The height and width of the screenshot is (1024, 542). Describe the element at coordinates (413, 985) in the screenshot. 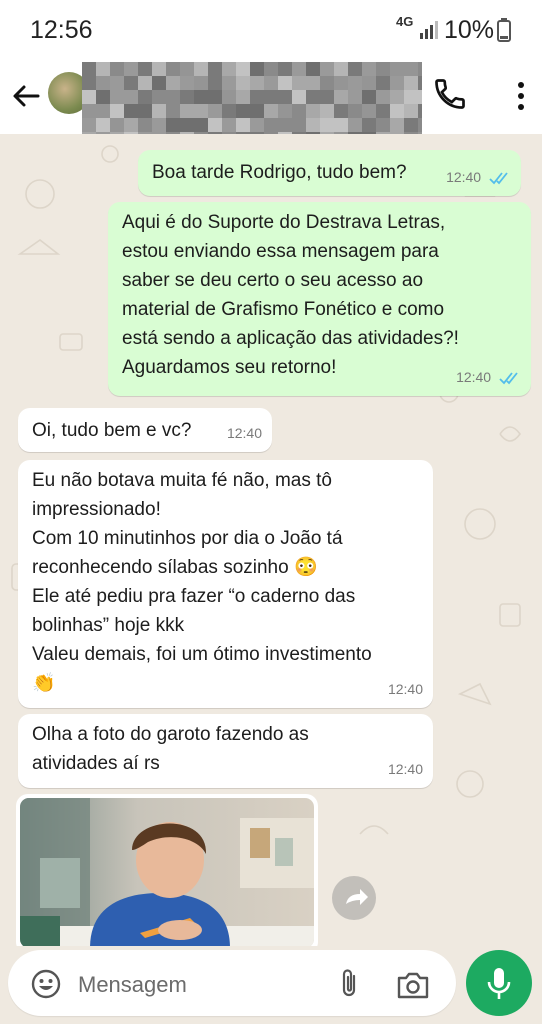

I see `camera-icon` at that location.